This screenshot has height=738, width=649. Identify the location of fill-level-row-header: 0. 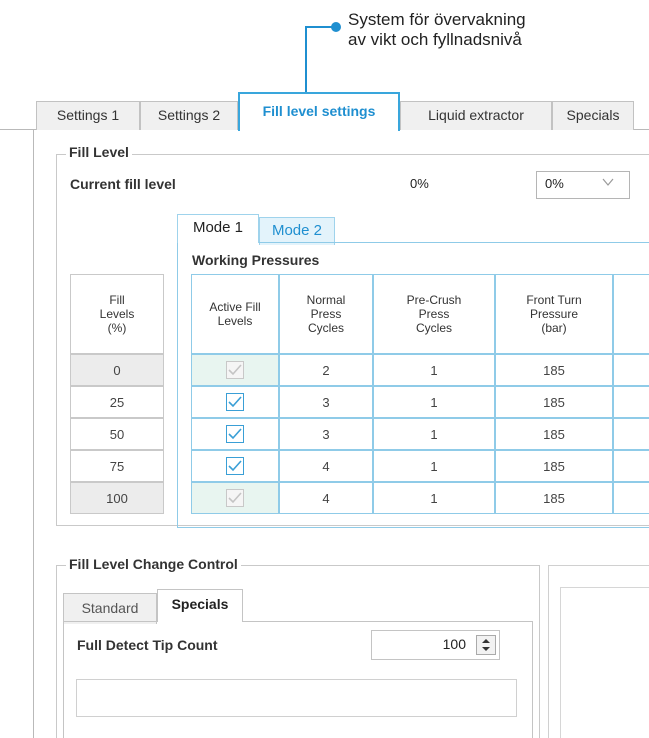
(117, 370).